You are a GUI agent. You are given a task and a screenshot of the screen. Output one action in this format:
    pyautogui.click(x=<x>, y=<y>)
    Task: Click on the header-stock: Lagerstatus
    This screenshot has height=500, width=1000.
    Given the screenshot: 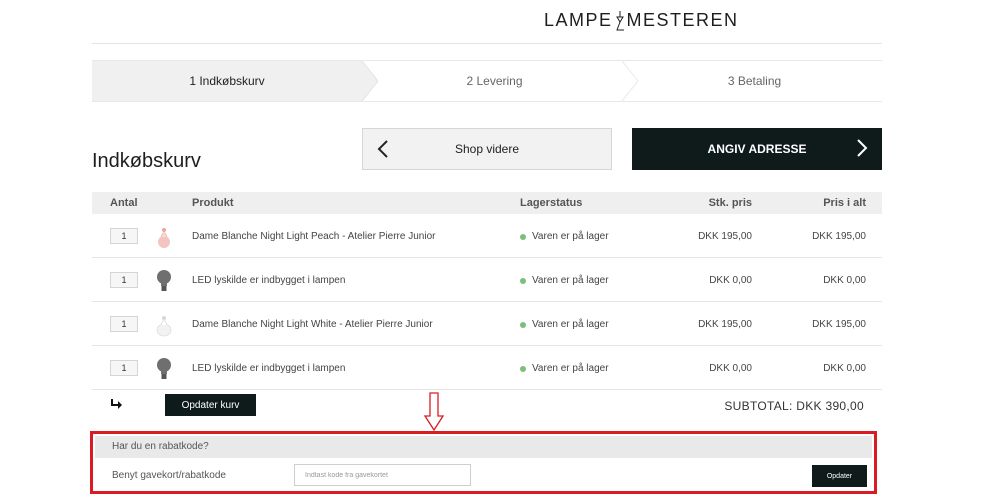 What is the action you would take?
    pyautogui.click(x=551, y=203)
    